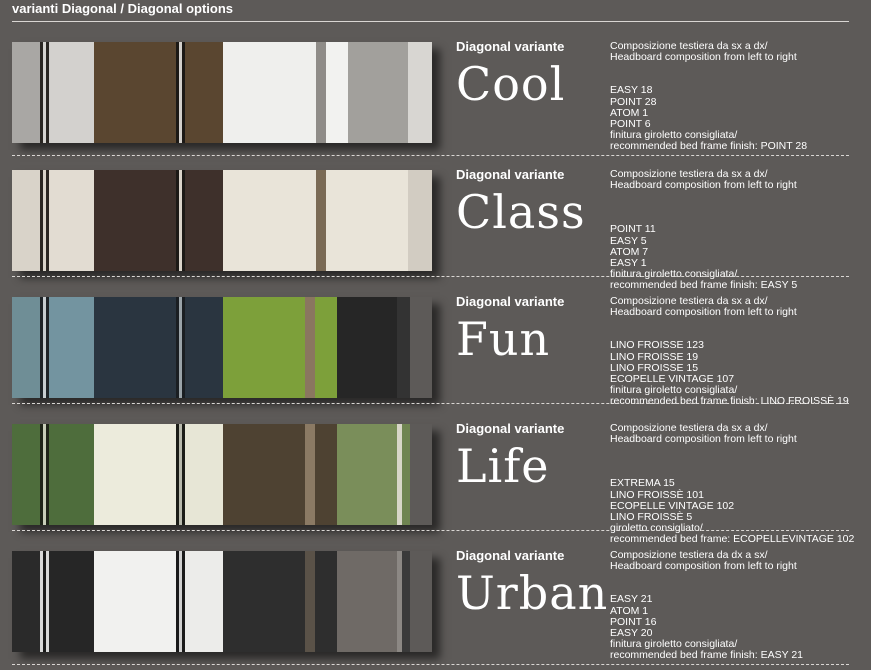 Image resolution: width=871 pixels, height=670 pixels. I want to click on variant-name: Urban, so click(532, 593).